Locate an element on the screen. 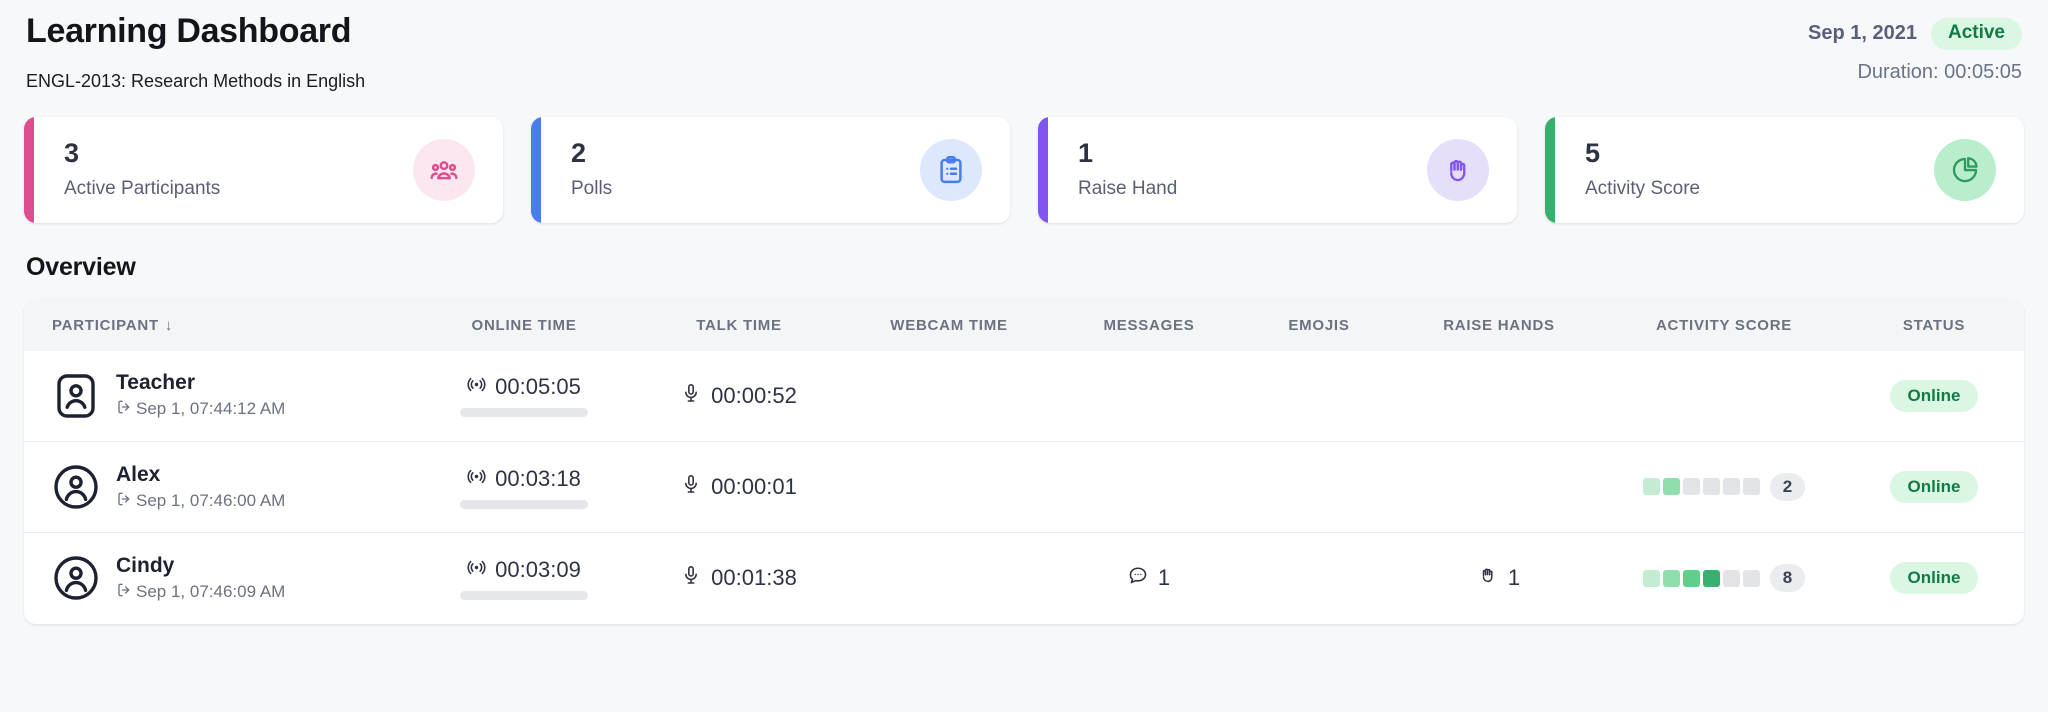 The width and height of the screenshot is (2048, 712). activity-score-value: 8 is located at coordinates (1724, 578).